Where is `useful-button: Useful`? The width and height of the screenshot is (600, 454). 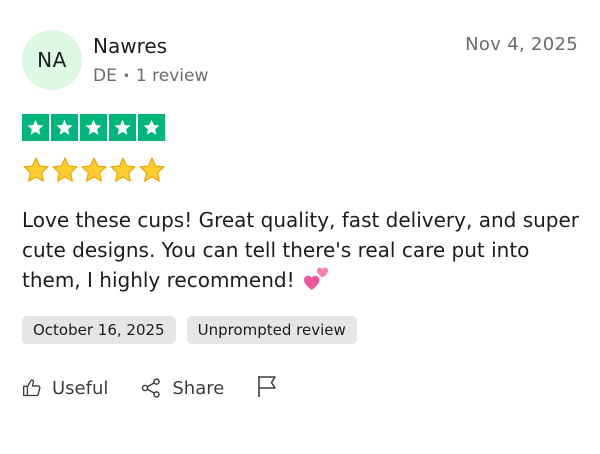
useful-button: Useful is located at coordinates (65, 388).